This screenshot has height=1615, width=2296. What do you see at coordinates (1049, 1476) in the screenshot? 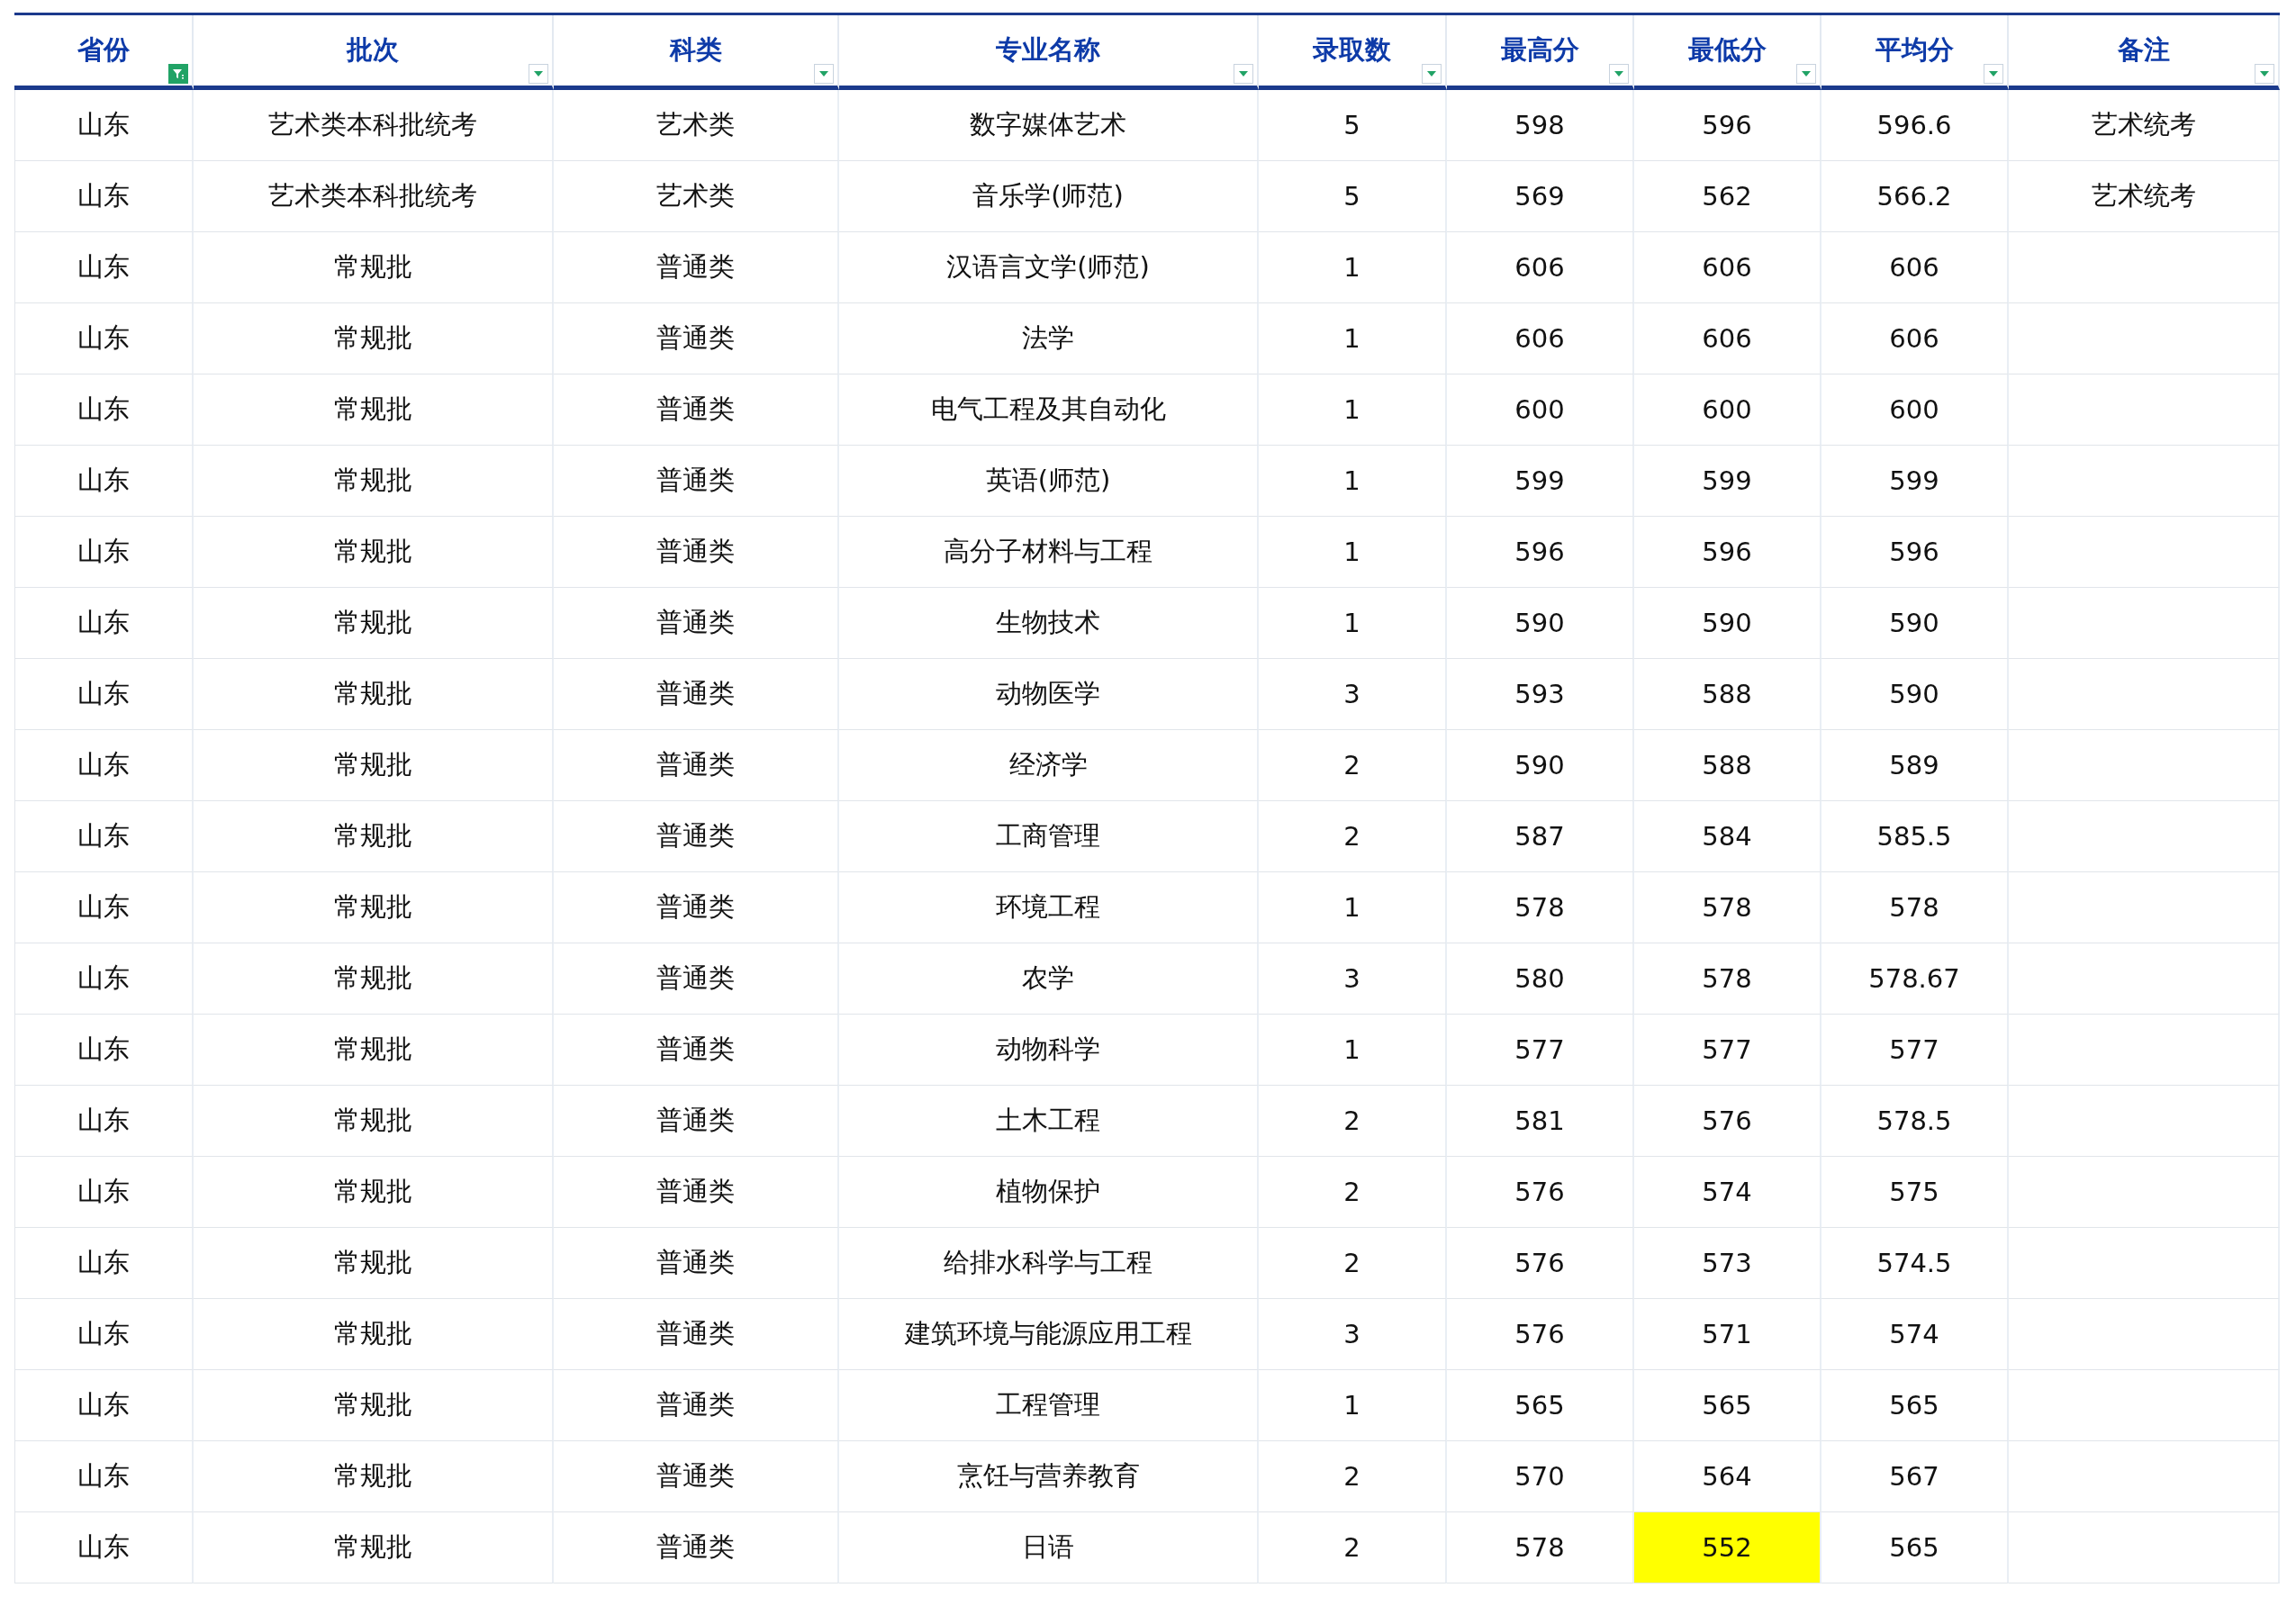
I see `table-cell: 烹饪与营养教育` at bounding box center [1049, 1476].